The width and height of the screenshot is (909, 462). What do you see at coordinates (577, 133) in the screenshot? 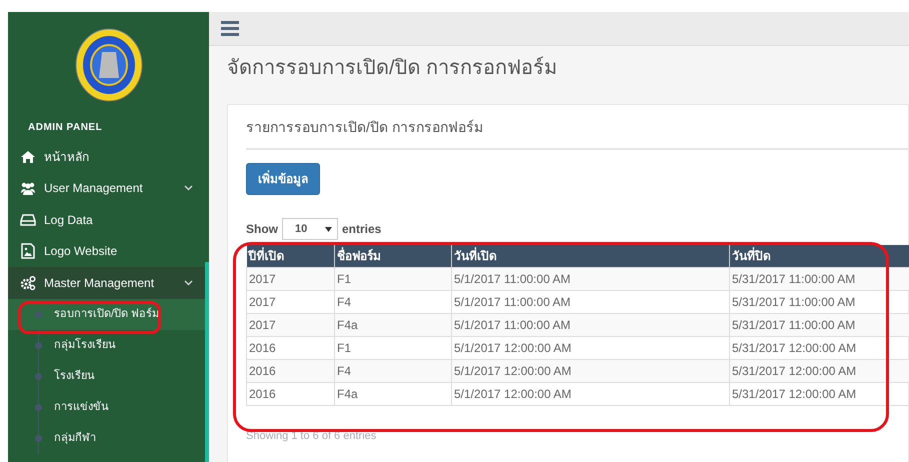
I see `card-title: รายการรอบการเปิด/ปิด การกรอกฟอร์ม` at bounding box center [577, 133].